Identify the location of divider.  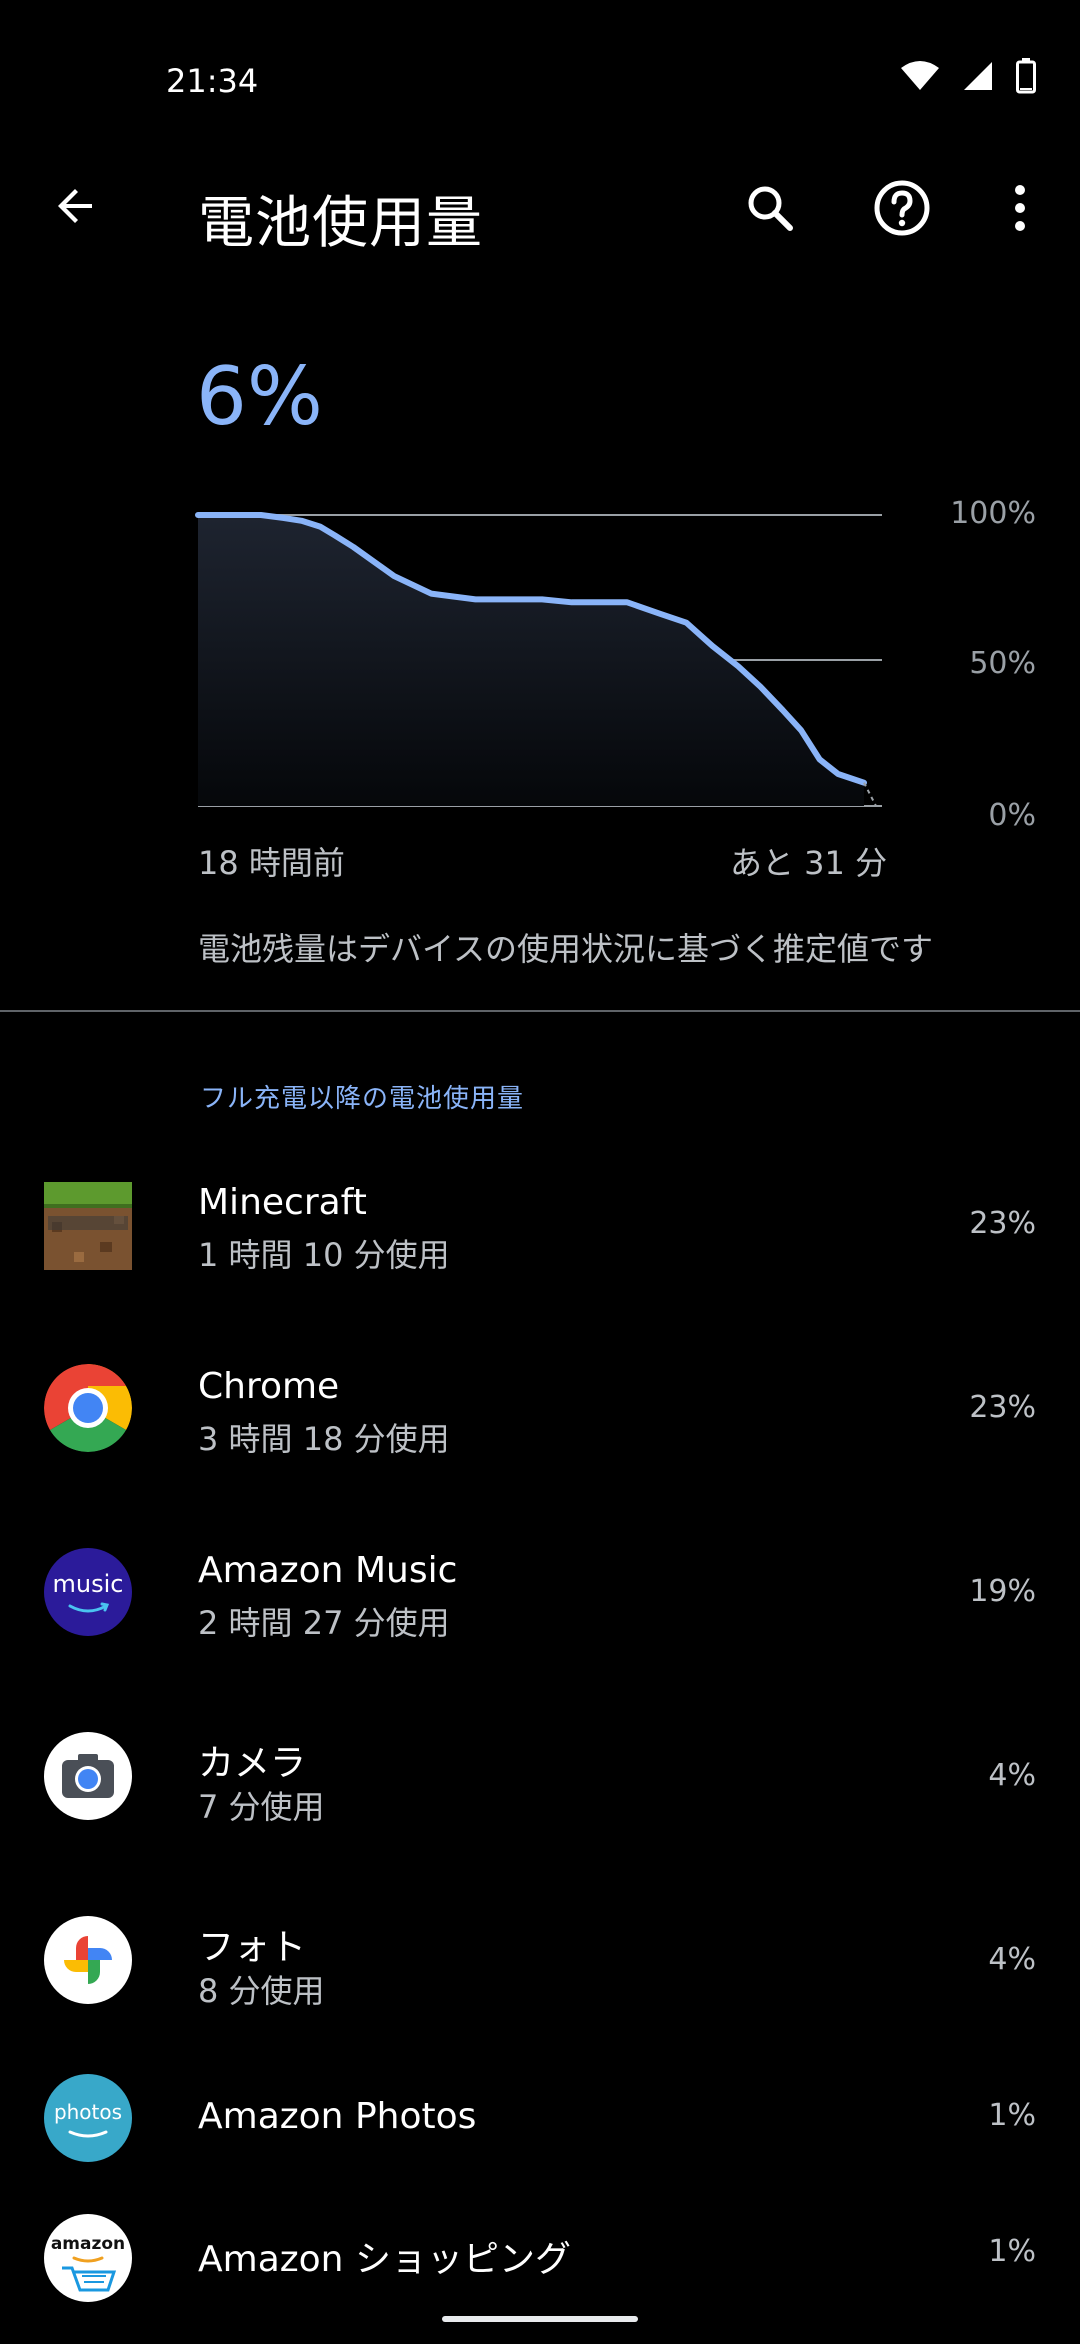
(540, 1011).